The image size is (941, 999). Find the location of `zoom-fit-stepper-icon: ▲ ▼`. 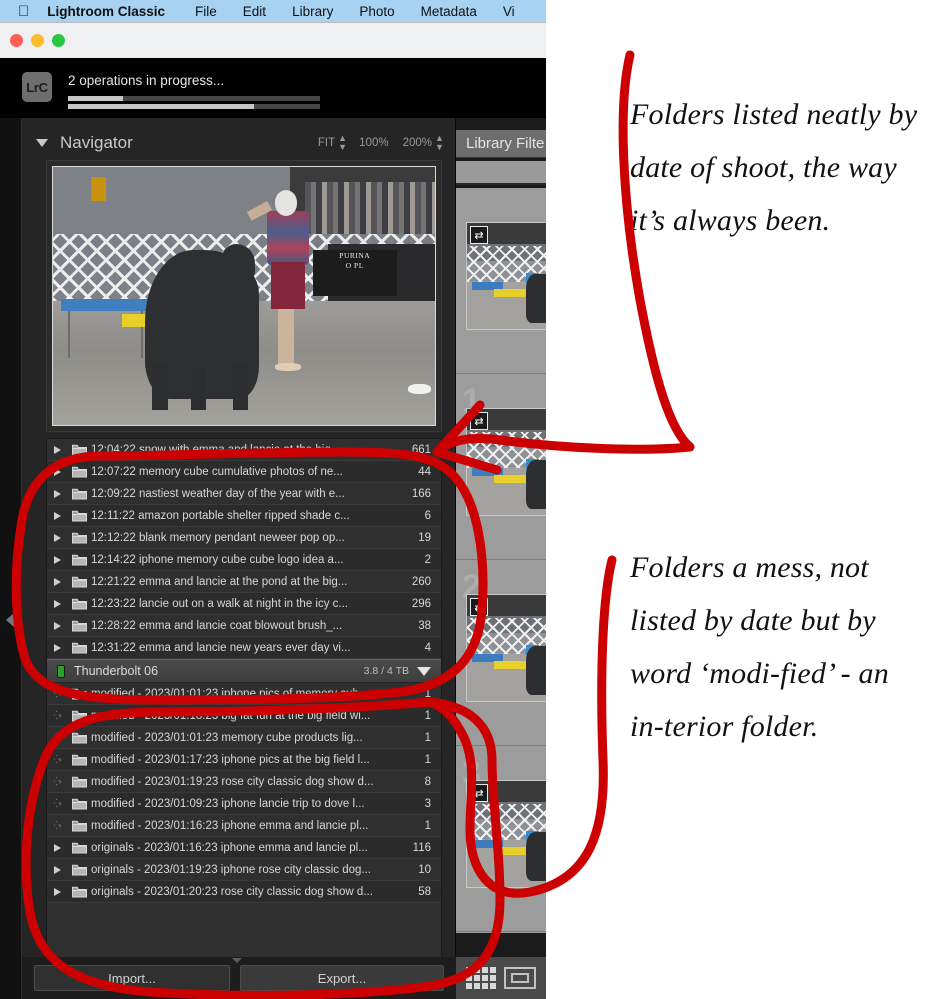

zoom-fit-stepper-icon: ▲ ▼ is located at coordinates (342, 143).